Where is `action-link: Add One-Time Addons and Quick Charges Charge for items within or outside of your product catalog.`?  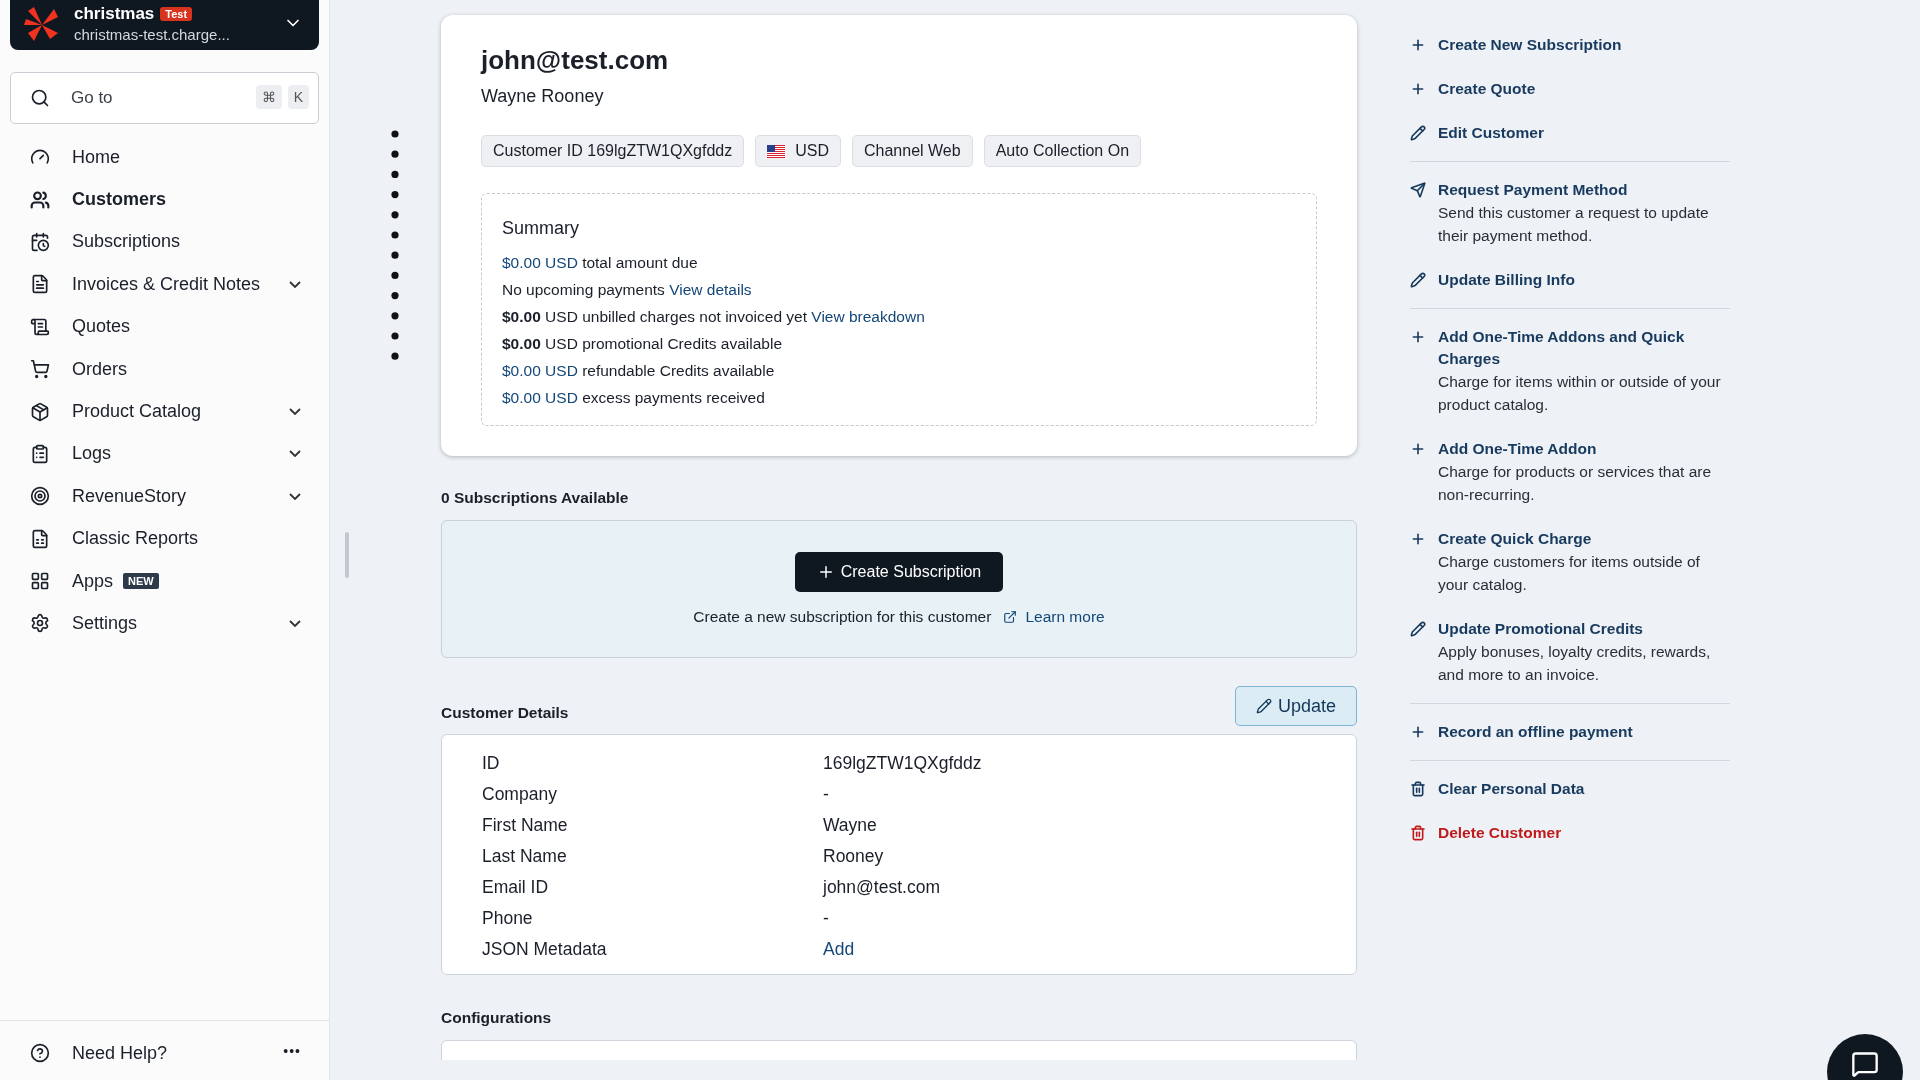
action-link: Add One-Time Addons and Quick Charges Charge for items within or outside of your product catalog. is located at coordinates (1570, 371).